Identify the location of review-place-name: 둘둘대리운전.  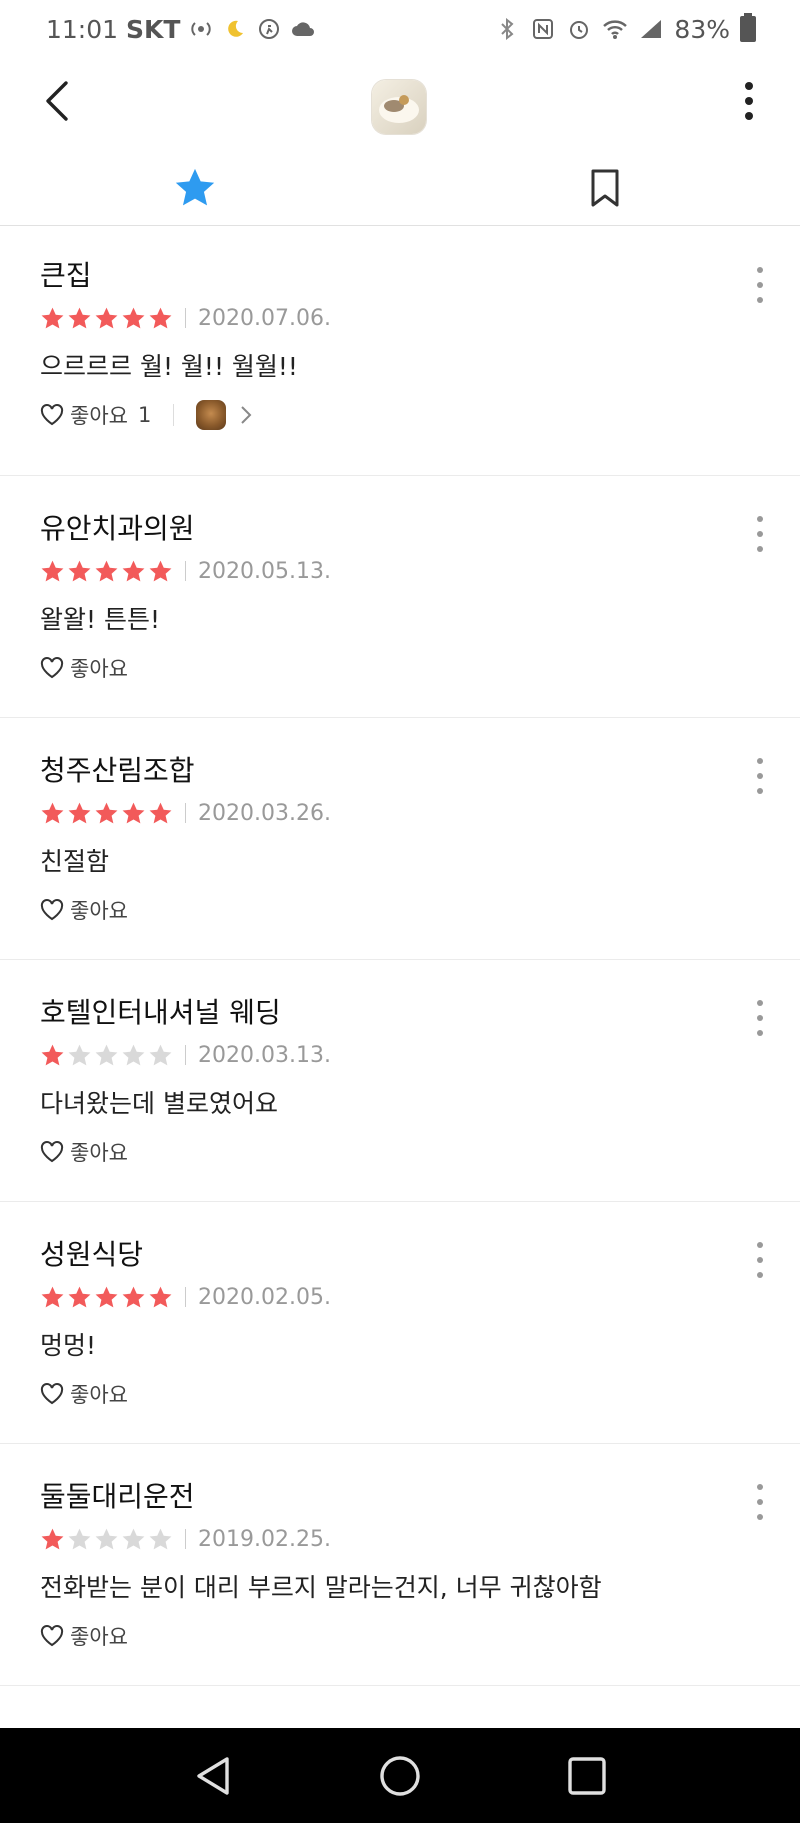
(400, 1497).